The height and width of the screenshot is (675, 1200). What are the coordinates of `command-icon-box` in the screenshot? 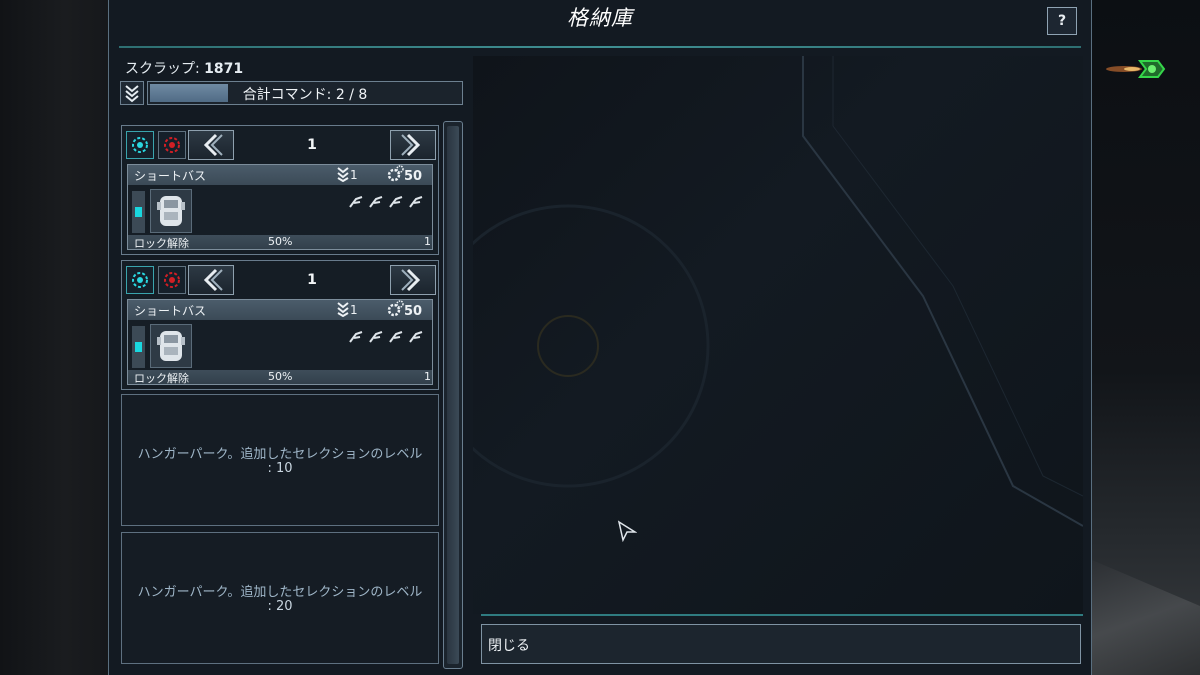 It's located at (132, 93).